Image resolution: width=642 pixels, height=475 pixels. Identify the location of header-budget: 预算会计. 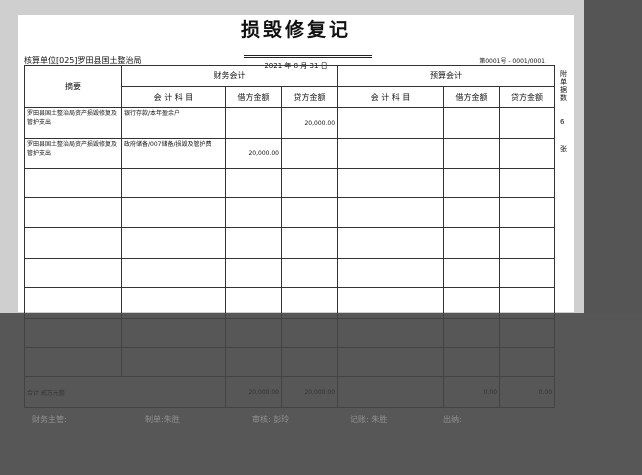
(446, 76).